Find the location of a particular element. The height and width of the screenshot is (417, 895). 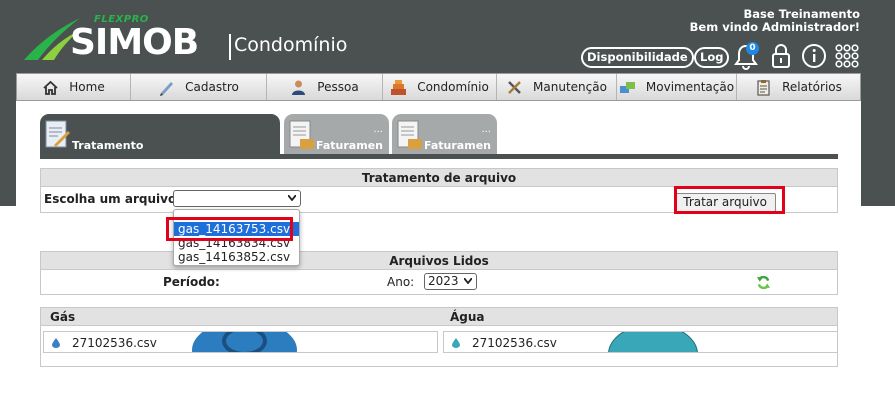

file-option-3: gas_14163852.csv is located at coordinates (236, 257).